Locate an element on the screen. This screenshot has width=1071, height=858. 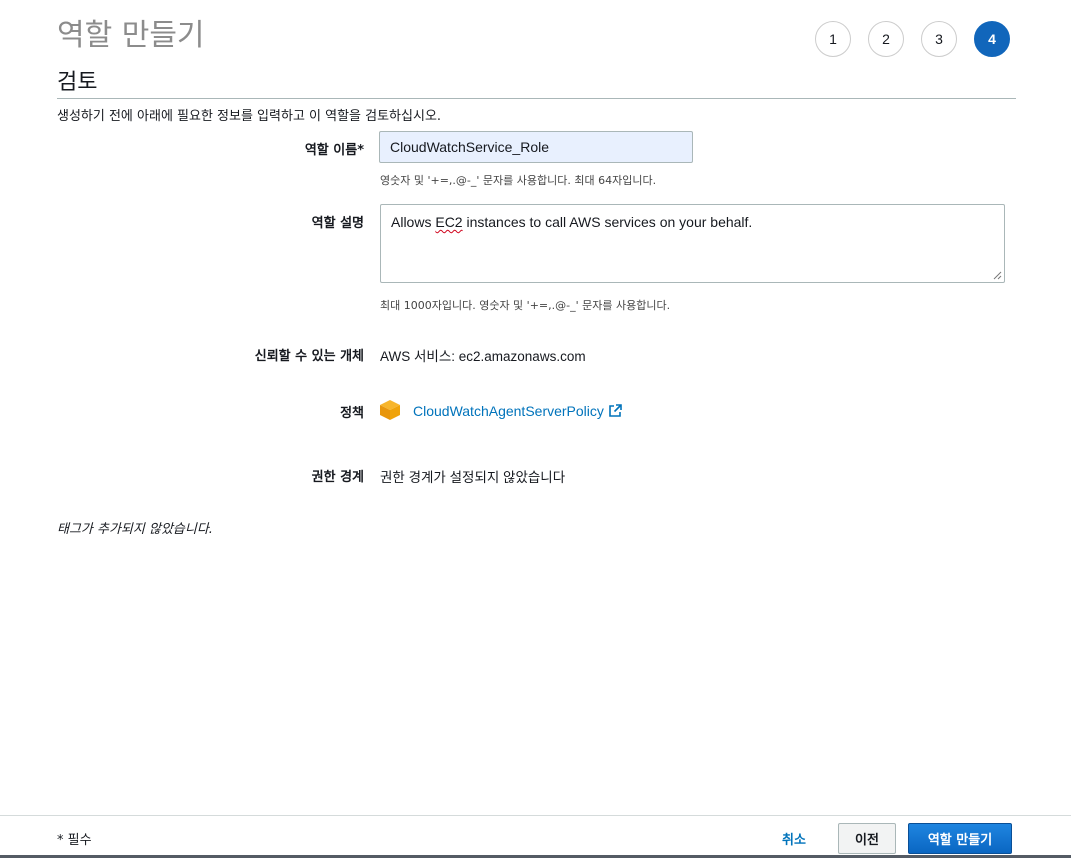
role-name-input is located at coordinates (536, 147).